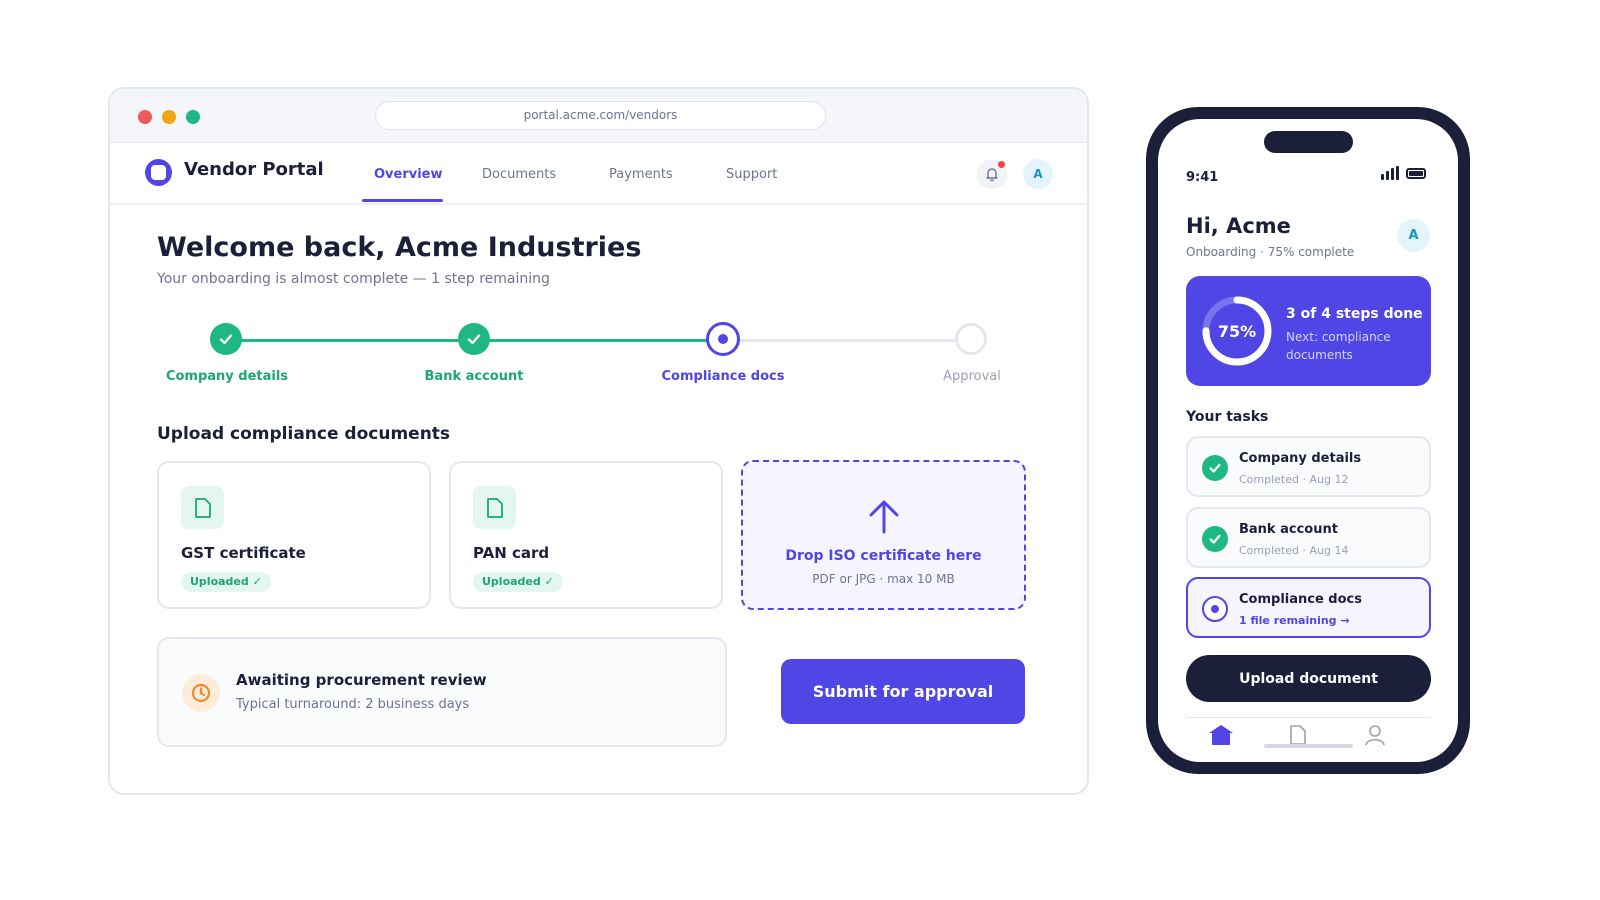 The width and height of the screenshot is (1600, 900). I want to click on submit-for-approval-button: Submit for approval, so click(903, 691).